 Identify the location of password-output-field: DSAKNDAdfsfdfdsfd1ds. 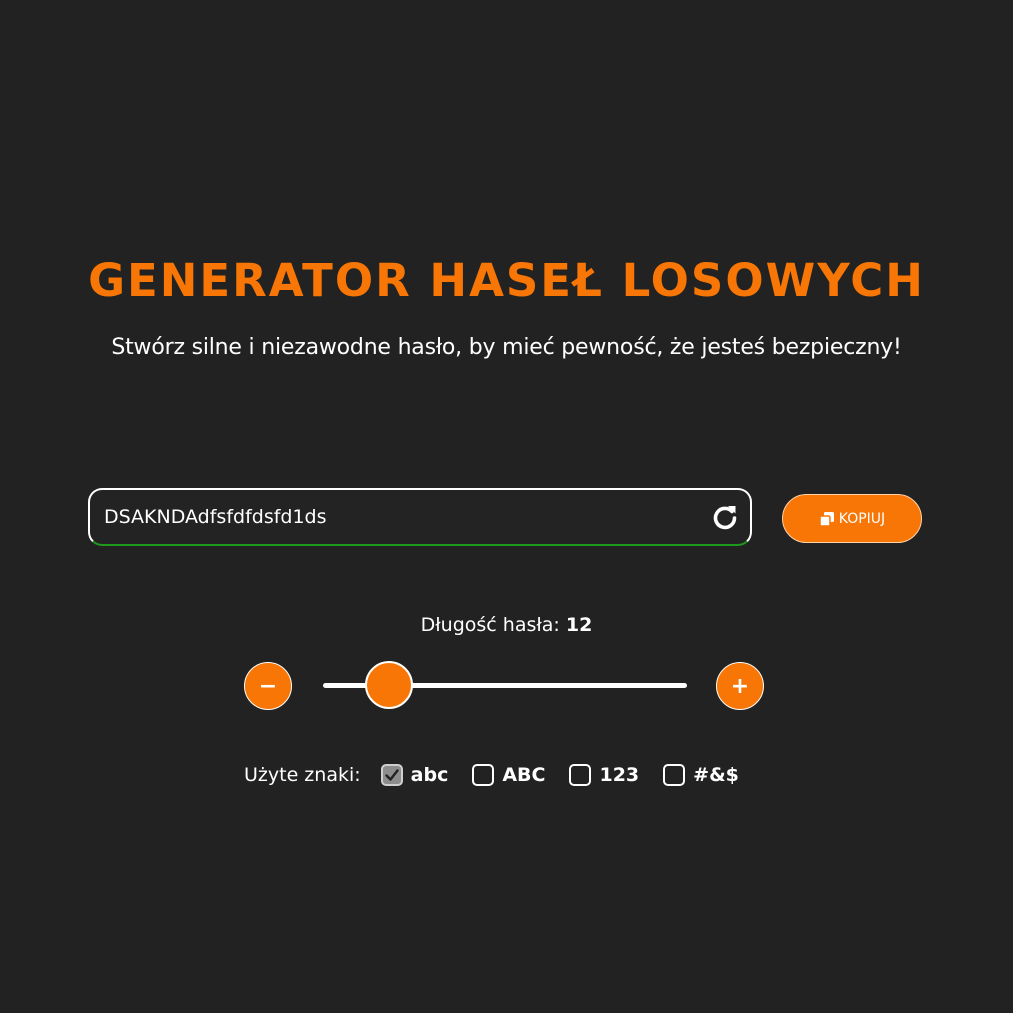
(420, 517).